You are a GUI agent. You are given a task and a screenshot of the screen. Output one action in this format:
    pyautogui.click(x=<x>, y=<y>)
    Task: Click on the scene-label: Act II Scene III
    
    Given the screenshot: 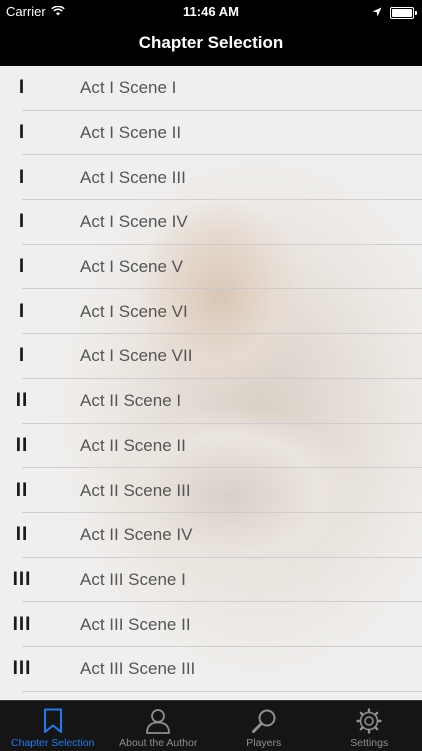 What is the action you would take?
    pyautogui.click(x=135, y=491)
    